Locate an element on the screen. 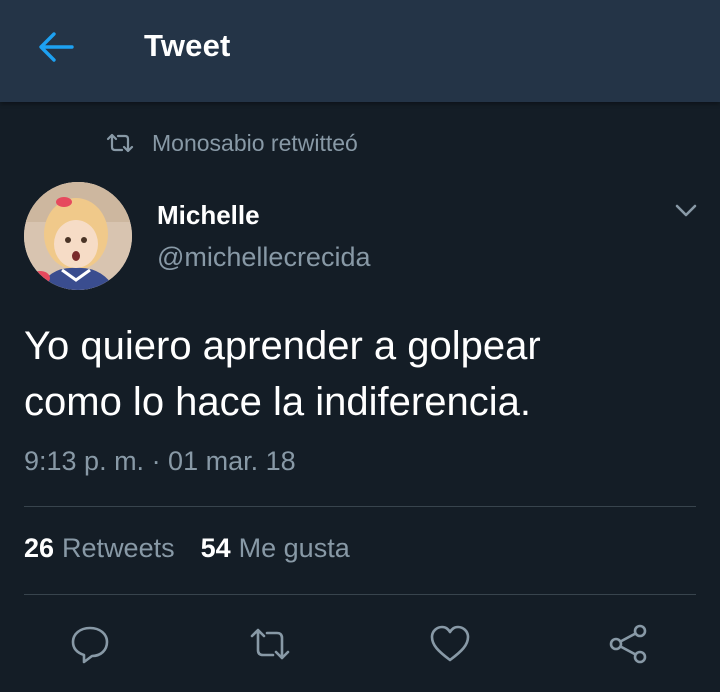  chevron-down-icon is located at coordinates (686, 210).